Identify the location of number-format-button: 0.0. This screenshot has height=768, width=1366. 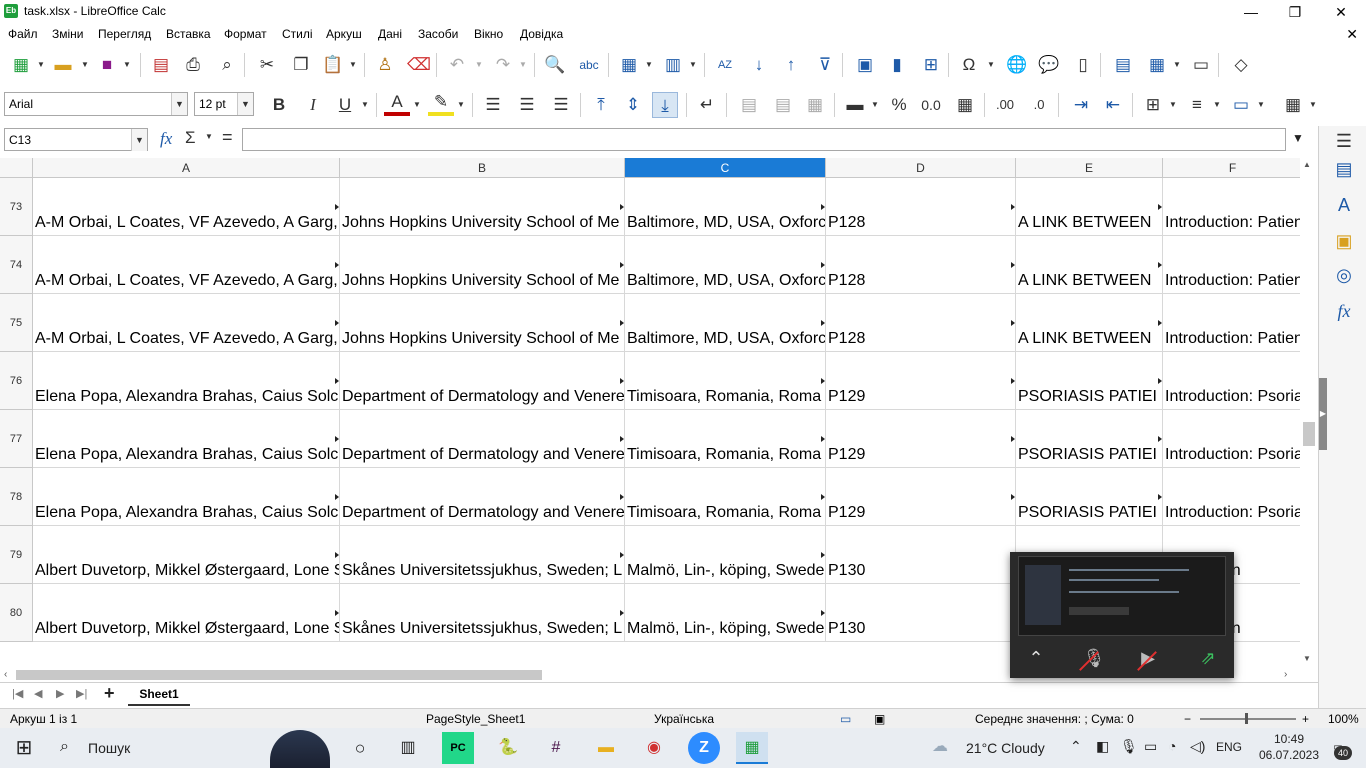
(931, 105).